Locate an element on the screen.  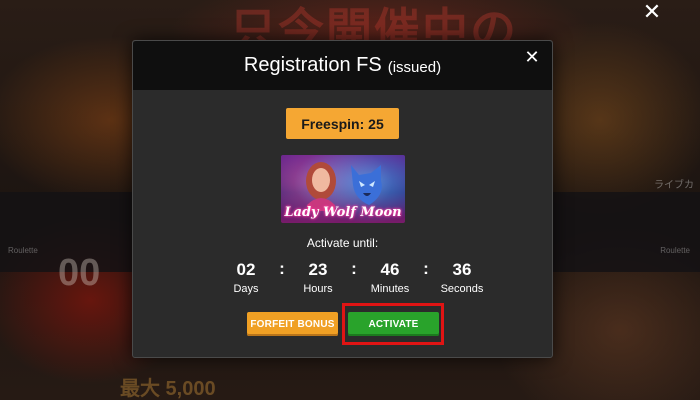
activate-button: ACTIVATE is located at coordinates (393, 324).